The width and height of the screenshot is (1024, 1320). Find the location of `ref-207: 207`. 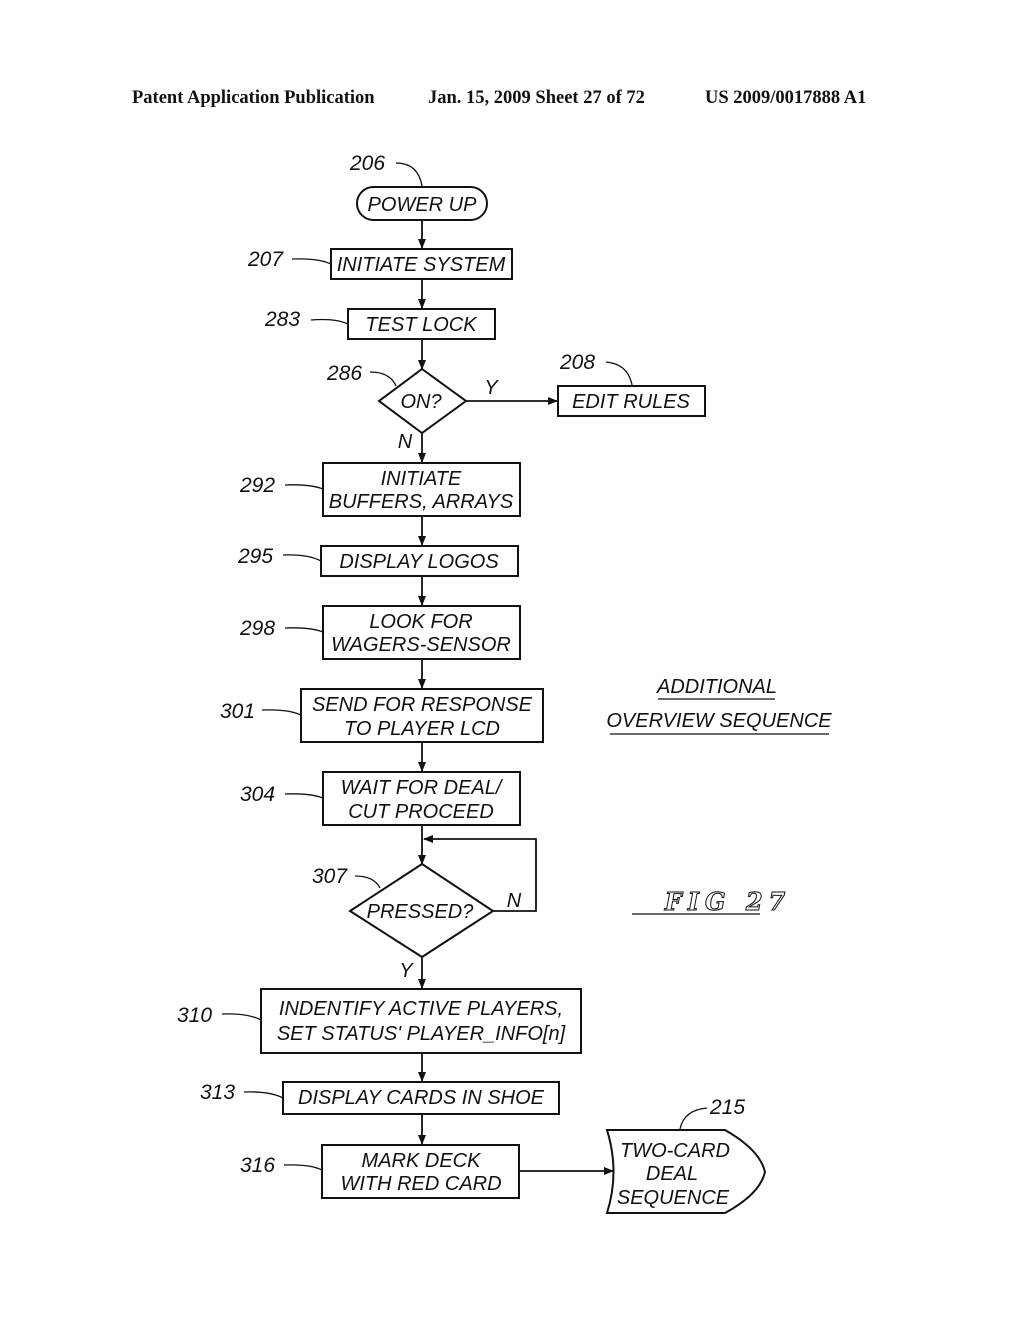

ref-207: 207 is located at coordinates (265, 259).